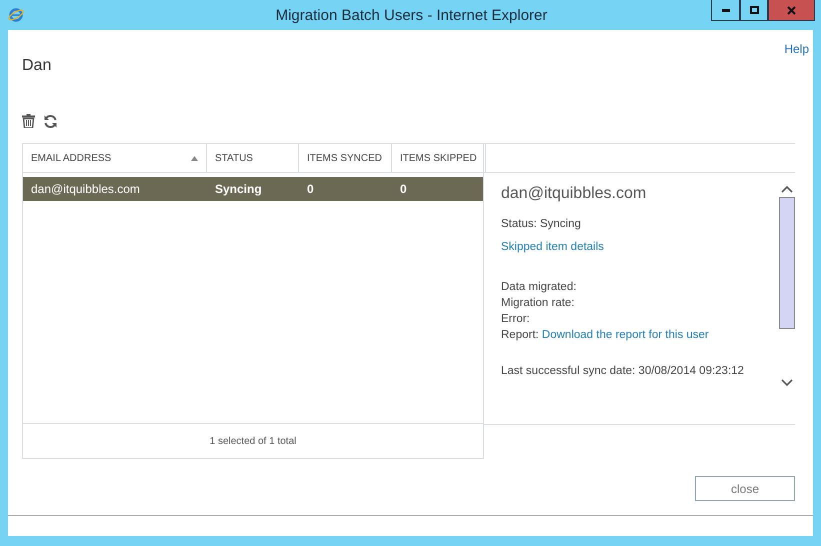 The width and height of the screenshot is (821, 546). What do you see at coordinates (238, 189) in the screenshot?
I see `table-cell: Syncing` at bounding box center [238, 189].